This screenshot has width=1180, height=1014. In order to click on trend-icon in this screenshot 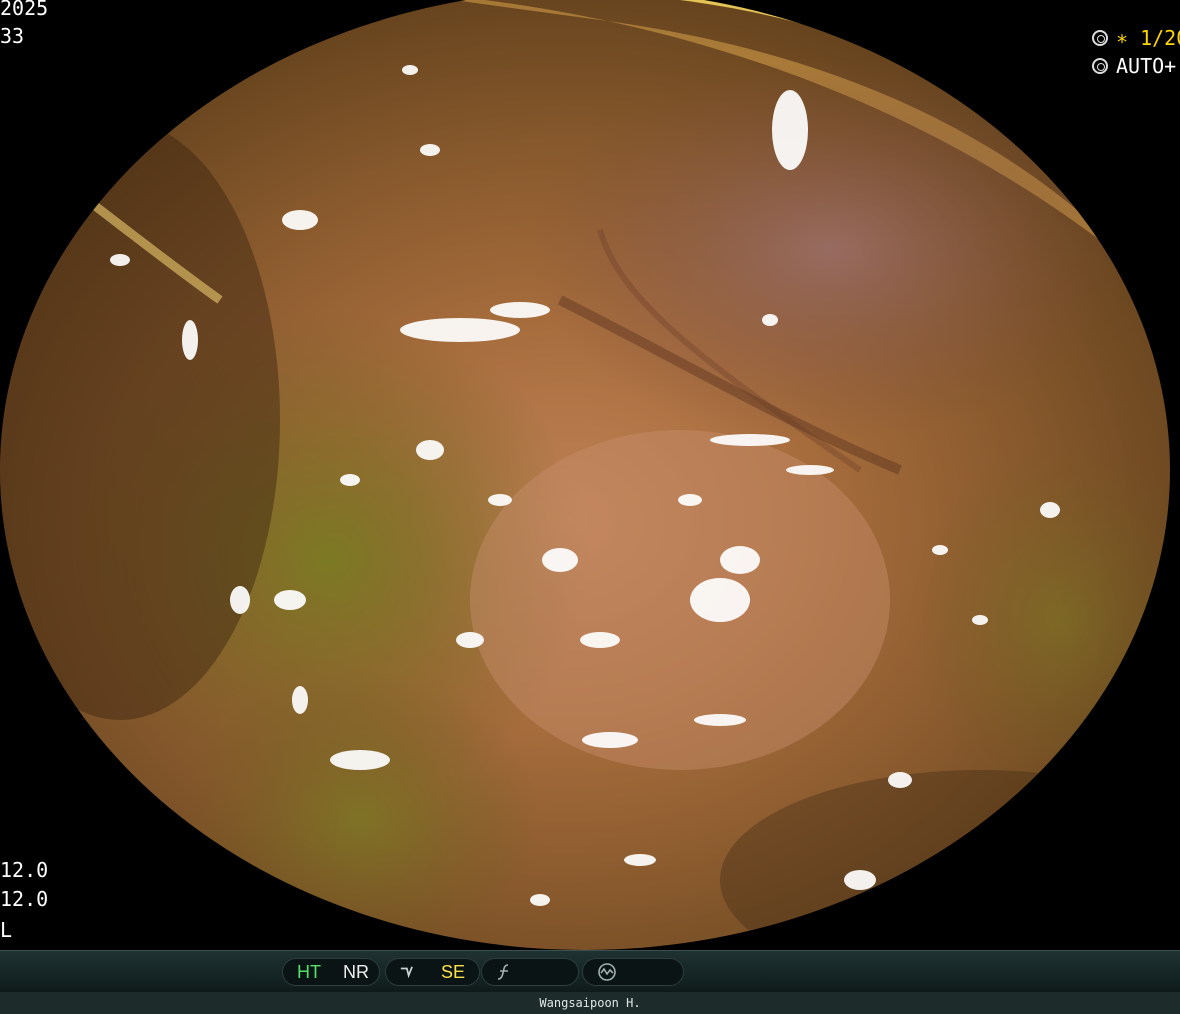, I will do `click(406, 972)`.